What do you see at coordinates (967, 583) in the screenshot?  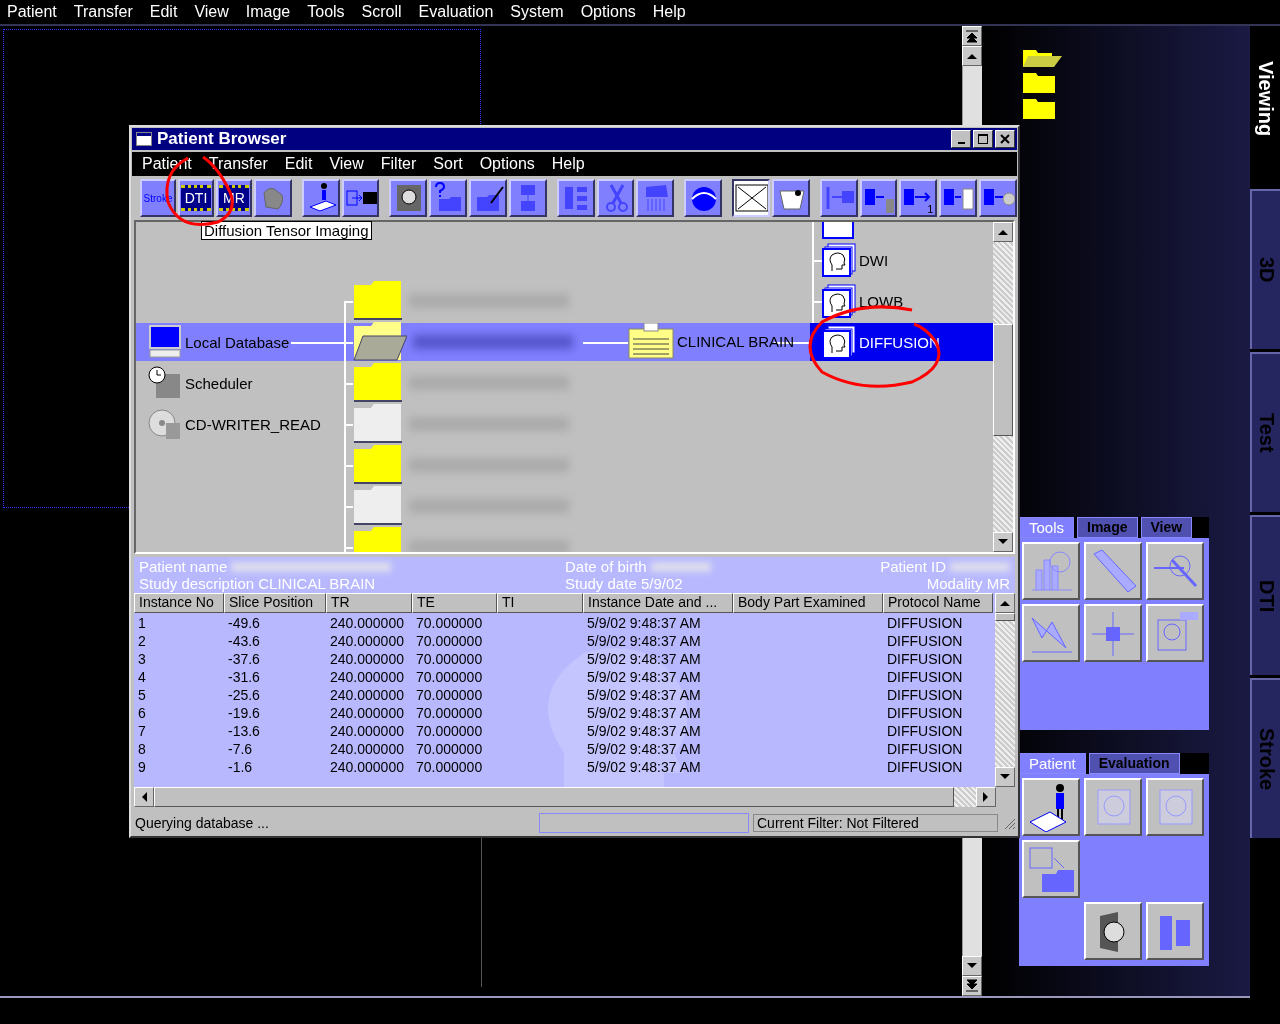 I see `modality: Modality MR` at bounding box center [967, 583].